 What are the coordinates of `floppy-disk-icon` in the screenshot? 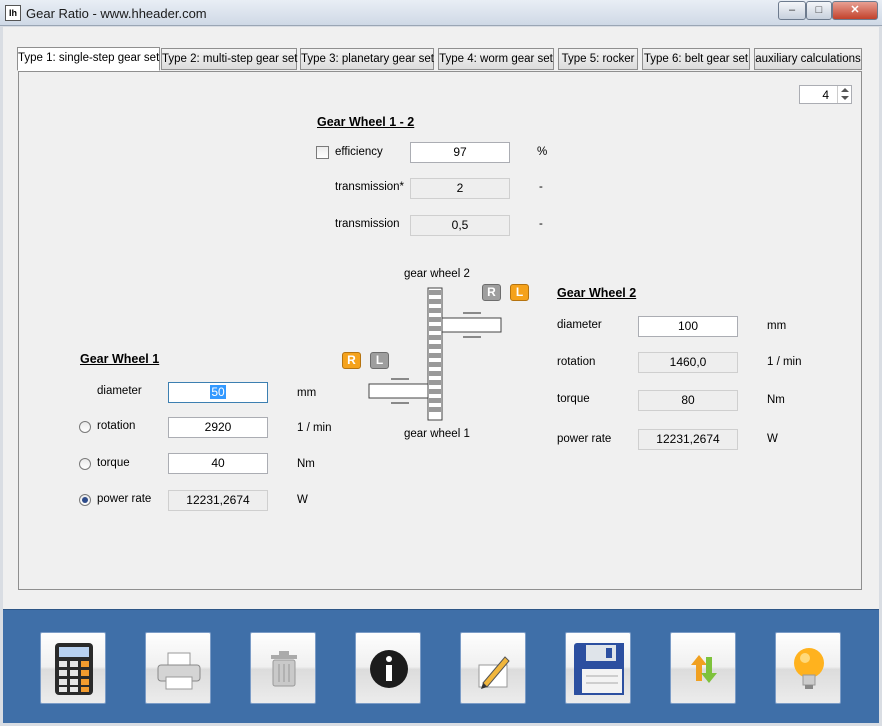 It's located at (599, 669).